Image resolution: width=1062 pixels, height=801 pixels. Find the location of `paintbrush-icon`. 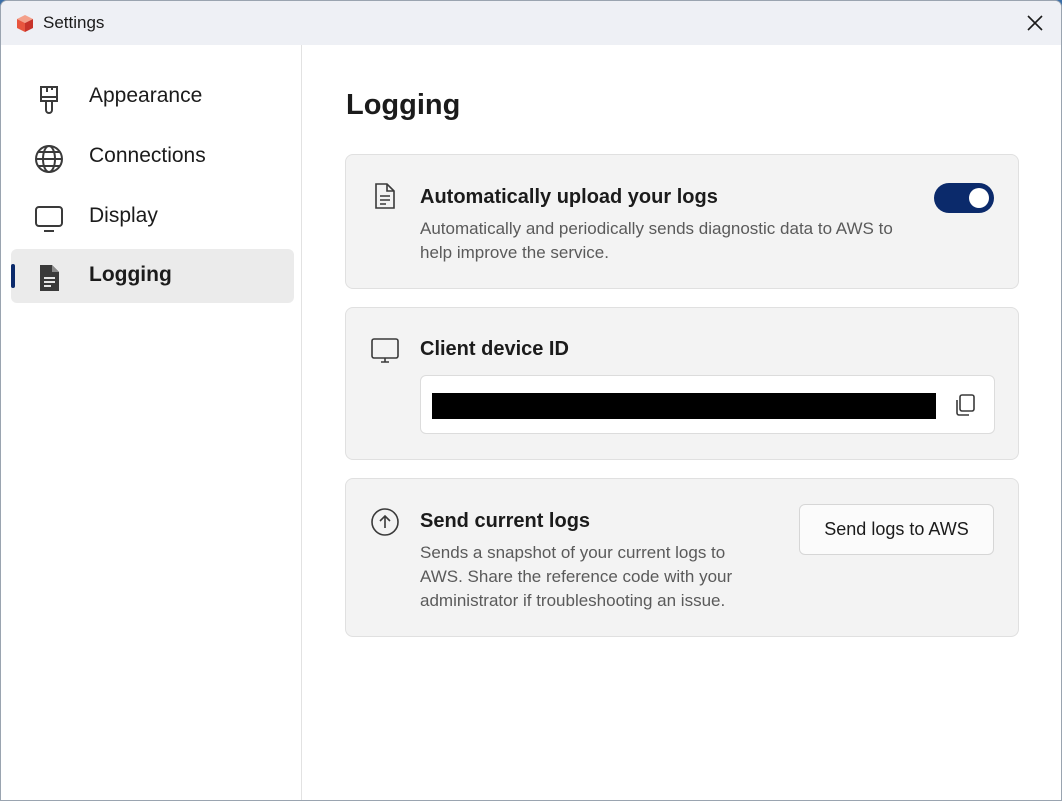

paintbrush-icon is located at coordinates (49, 100).